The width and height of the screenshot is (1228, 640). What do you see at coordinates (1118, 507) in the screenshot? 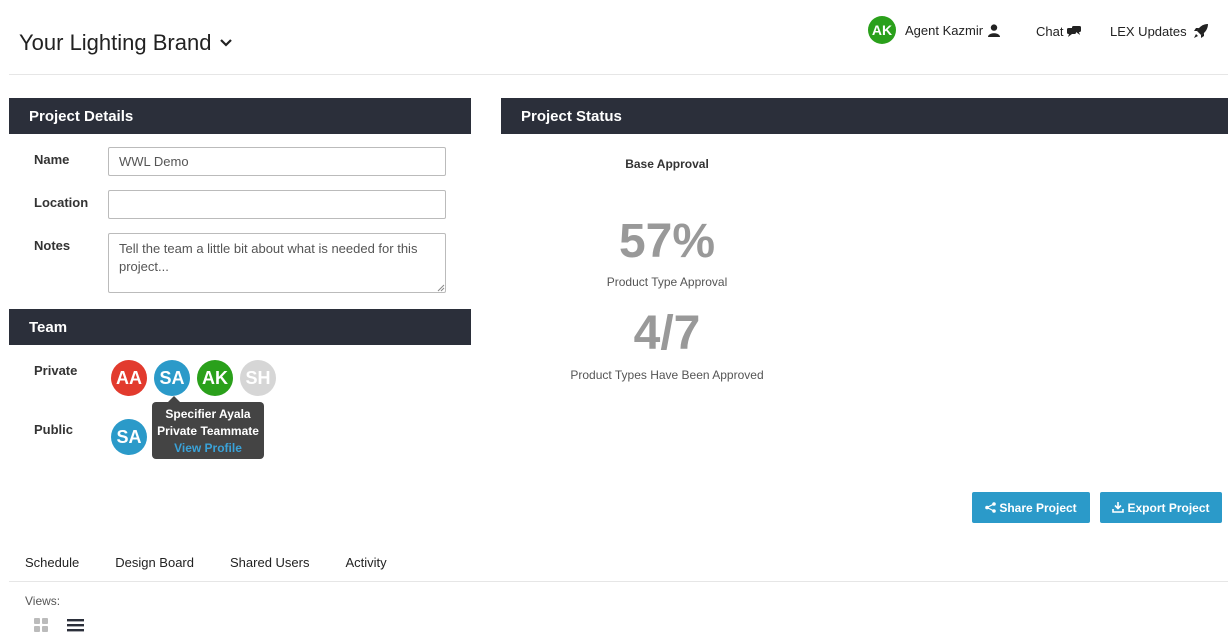
I see `download-icon` at bounding box center [1118, 507].